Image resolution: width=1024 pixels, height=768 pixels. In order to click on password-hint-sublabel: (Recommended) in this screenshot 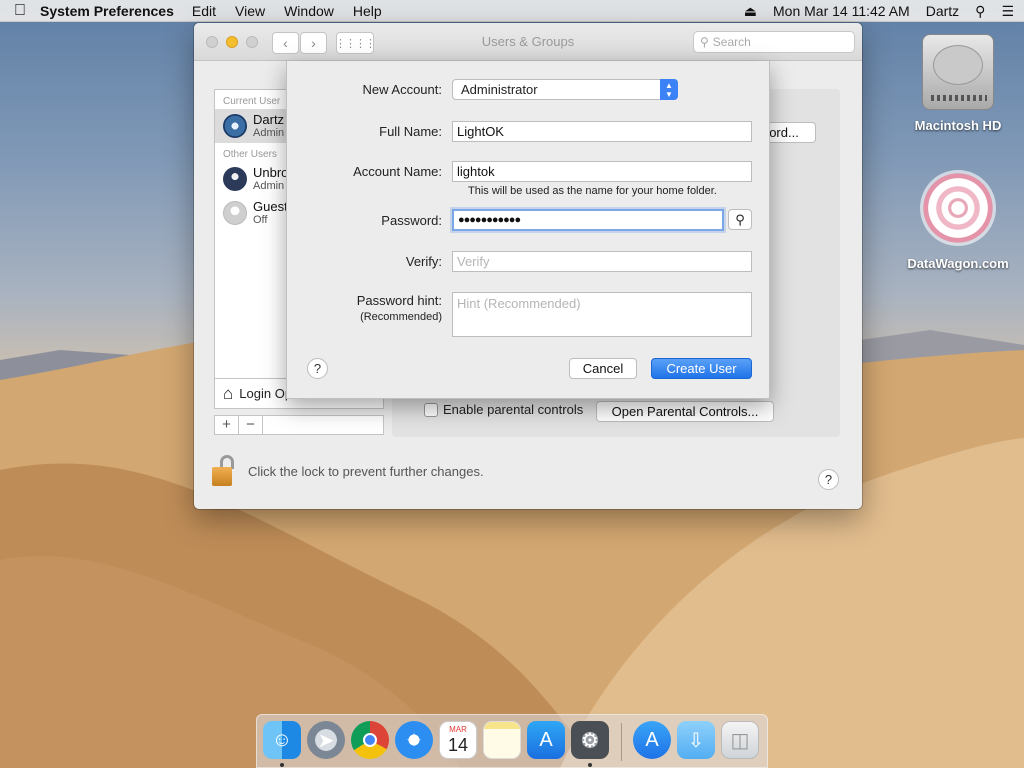, I will do `click(401, 317)`.